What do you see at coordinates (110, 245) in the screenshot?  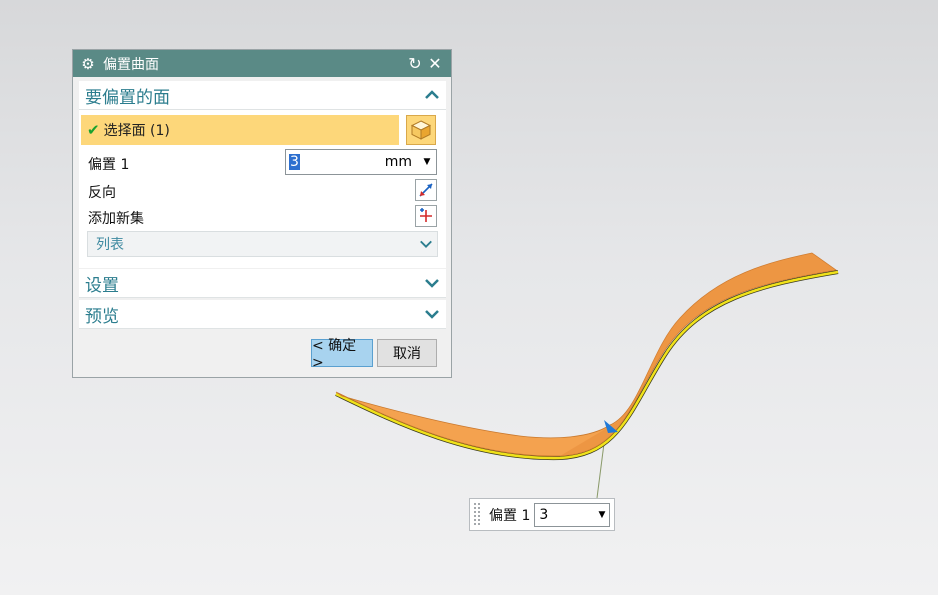 I see `list-label: 列表` at bounding box center [110, 245].